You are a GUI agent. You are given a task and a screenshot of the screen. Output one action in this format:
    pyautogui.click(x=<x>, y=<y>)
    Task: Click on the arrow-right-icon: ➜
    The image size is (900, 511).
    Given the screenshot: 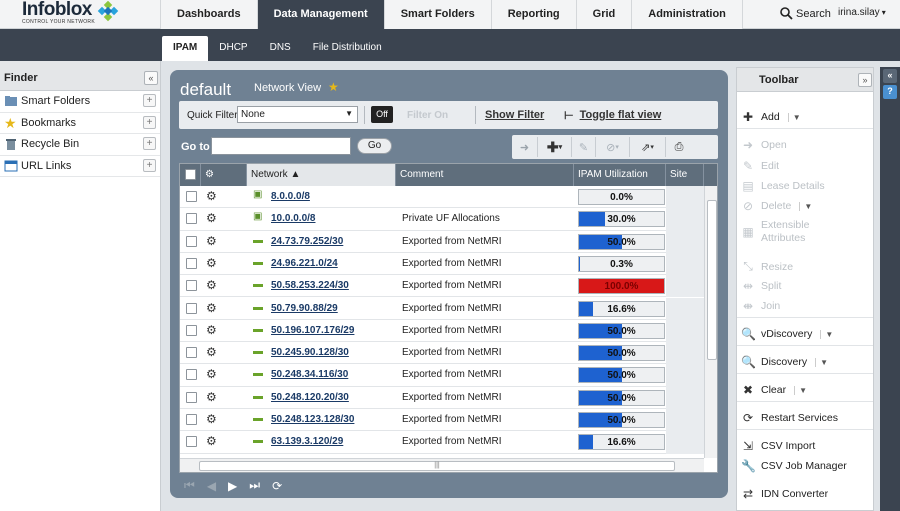 What is the action you would take?
    pyautogui.click(x=525, y=147)
    